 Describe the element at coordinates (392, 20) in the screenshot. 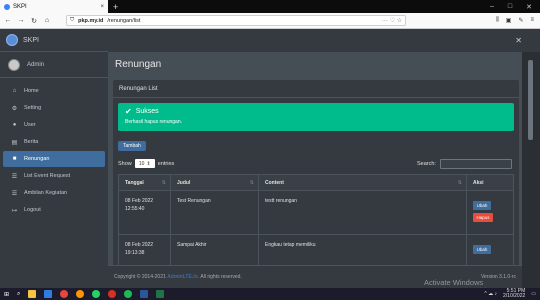

I see `page-actions: ··· ♡ ☆` at that location.